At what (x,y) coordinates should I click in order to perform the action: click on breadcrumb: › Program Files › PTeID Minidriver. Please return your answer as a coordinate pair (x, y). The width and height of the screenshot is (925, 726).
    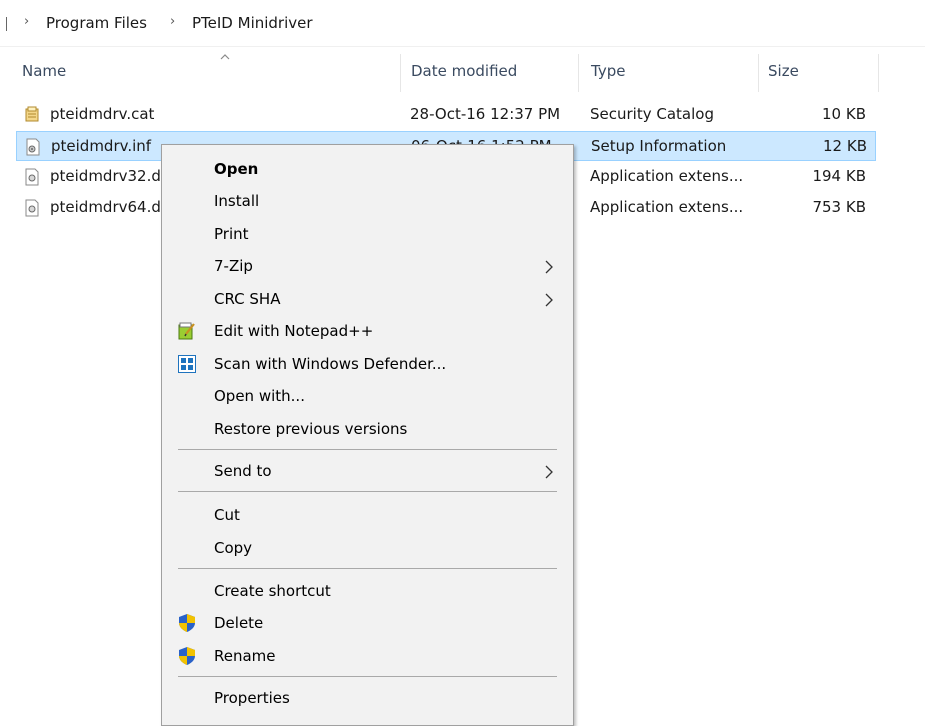
    Looking at the image, I should click on (462, 23).